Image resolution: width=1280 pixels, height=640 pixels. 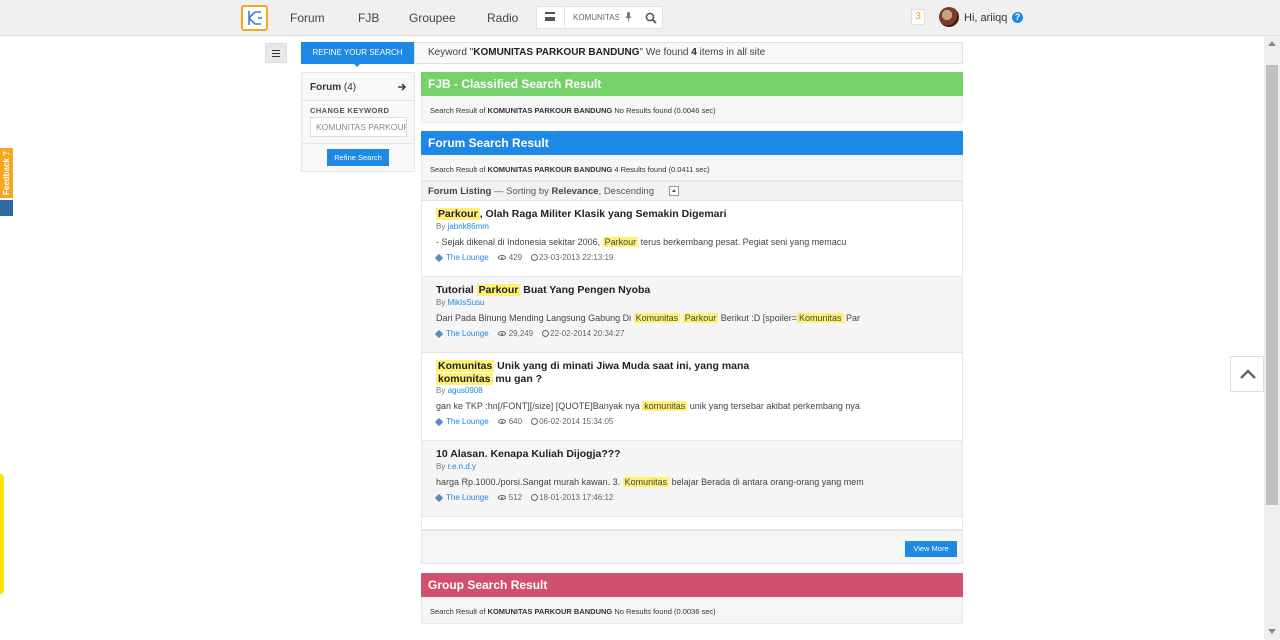 I want to click on nav-fjb: FJB, so click(x=368, y=18).